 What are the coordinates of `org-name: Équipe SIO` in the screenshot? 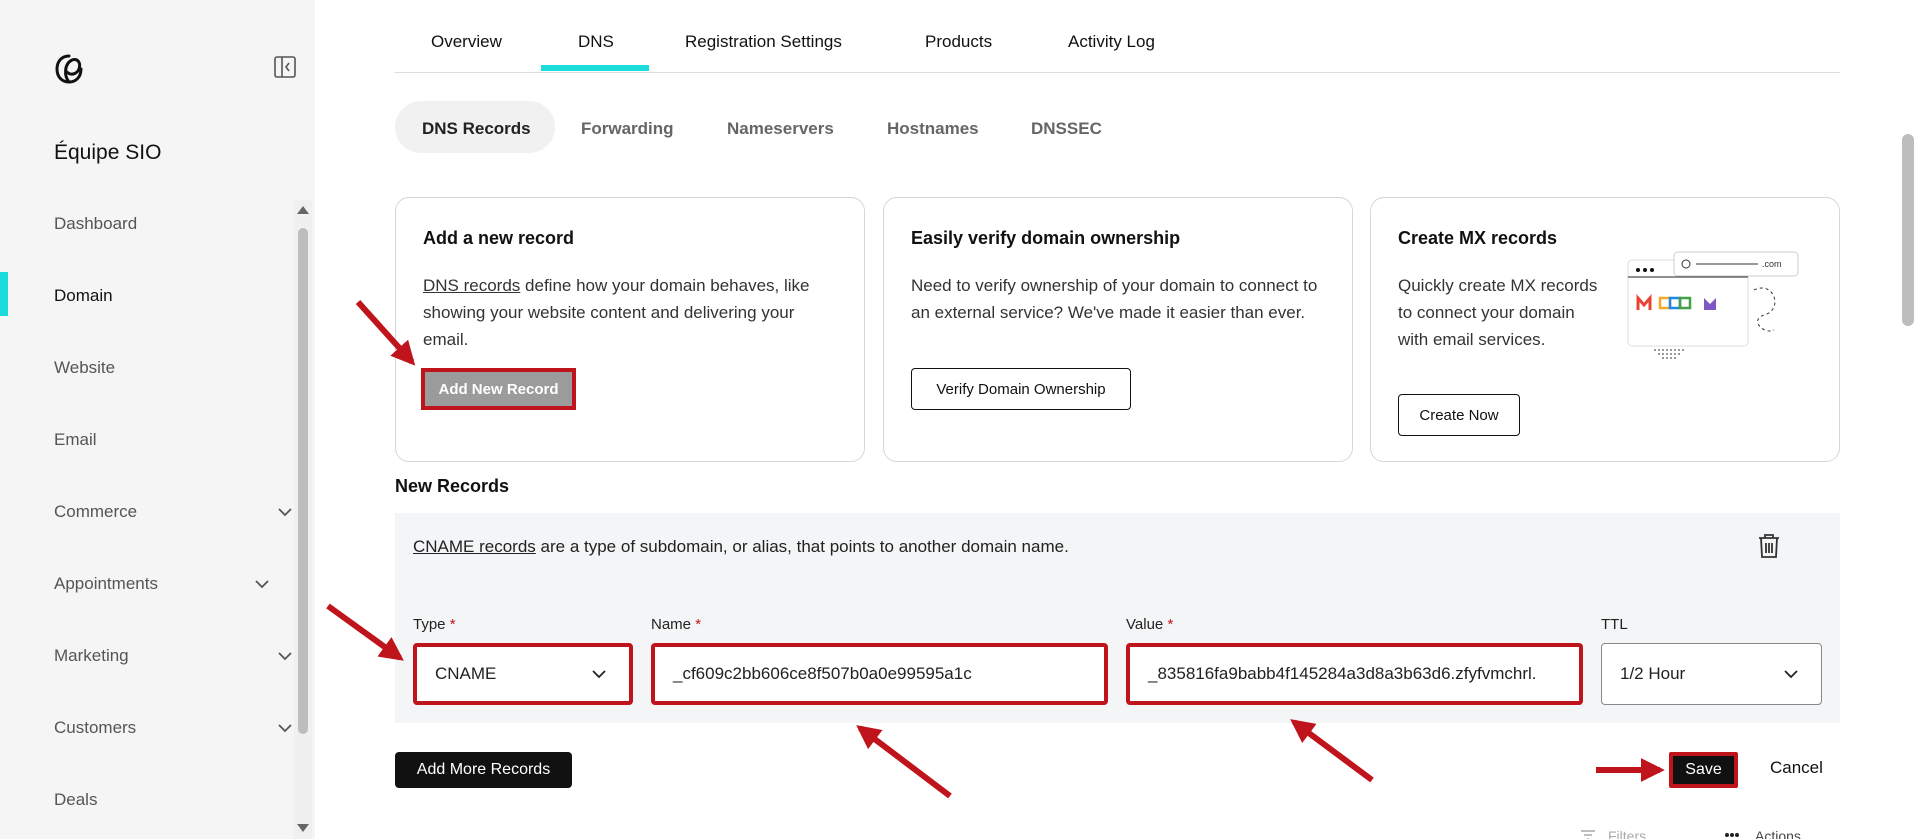 It's located at (108, 152).